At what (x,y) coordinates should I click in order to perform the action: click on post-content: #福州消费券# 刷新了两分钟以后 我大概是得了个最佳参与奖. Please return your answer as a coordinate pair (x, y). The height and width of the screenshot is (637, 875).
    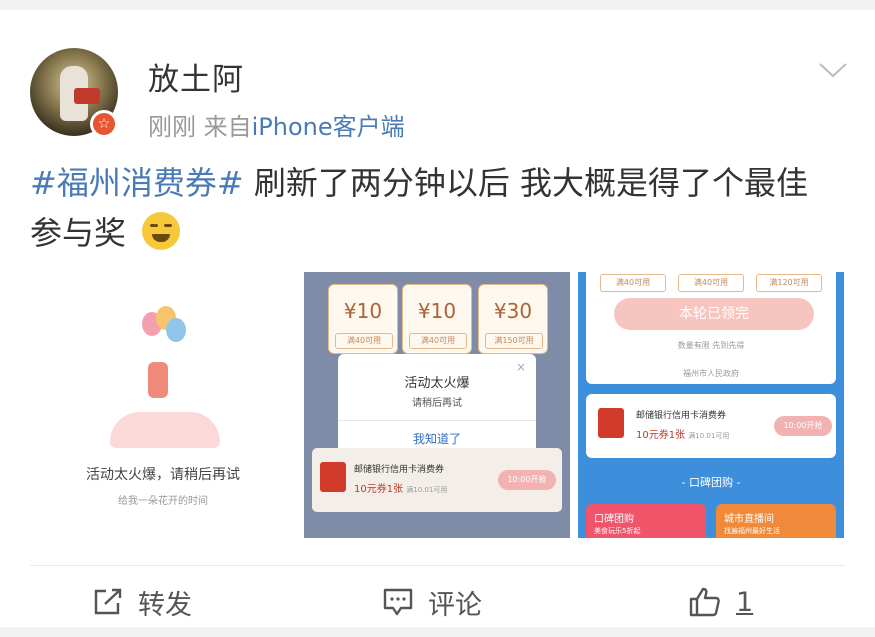
    Looking at the image, I should click on (430, 208).